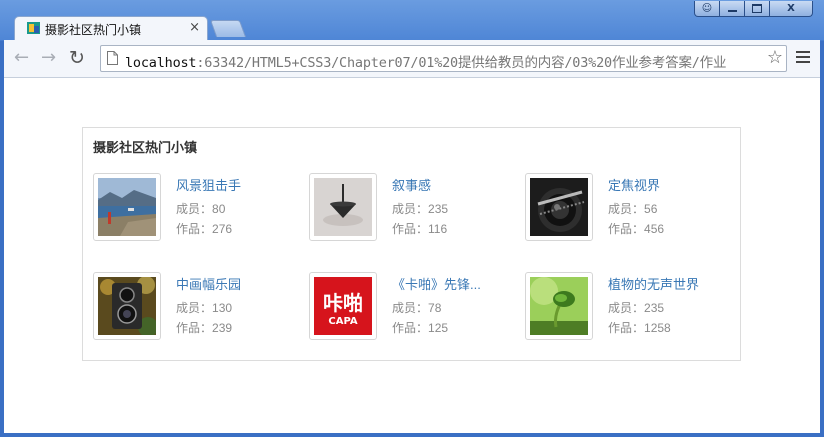 Image resolution: width=824 pixels, height=437 pixels. What do you see at coordinates (343, 303) in the screenshot?
I see `svg-text: 咔啪` at bounding box center [343, 303].